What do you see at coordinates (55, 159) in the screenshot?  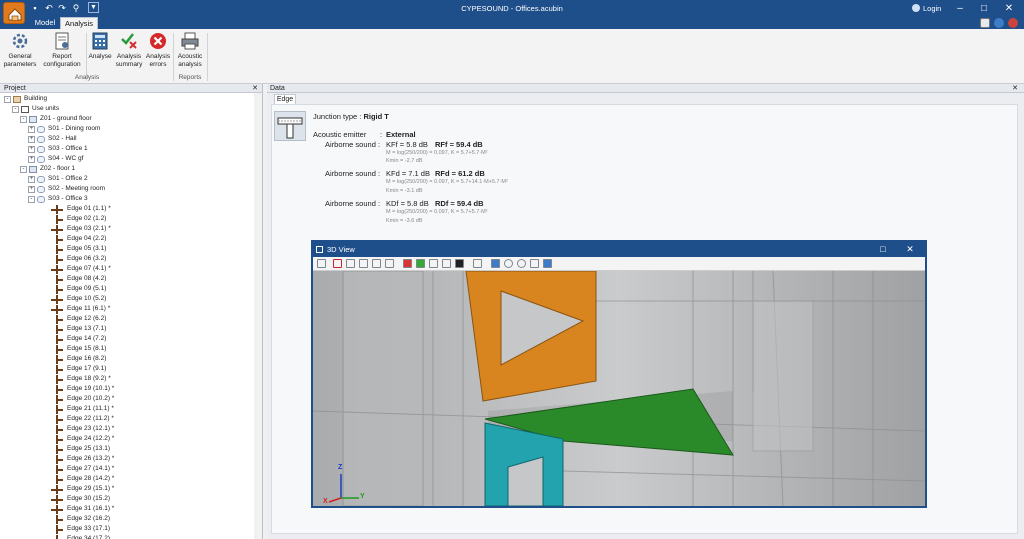 I see `tree-item: + S04 - WC gf` at bounding box center [55, 159].